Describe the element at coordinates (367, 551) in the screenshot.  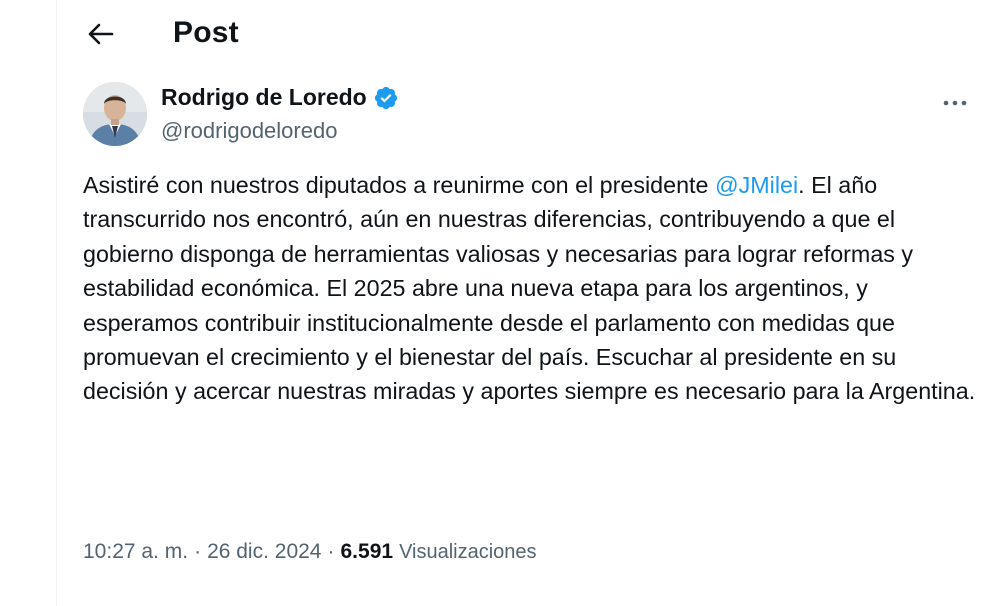
I see `views-count: 6.591` at that location.